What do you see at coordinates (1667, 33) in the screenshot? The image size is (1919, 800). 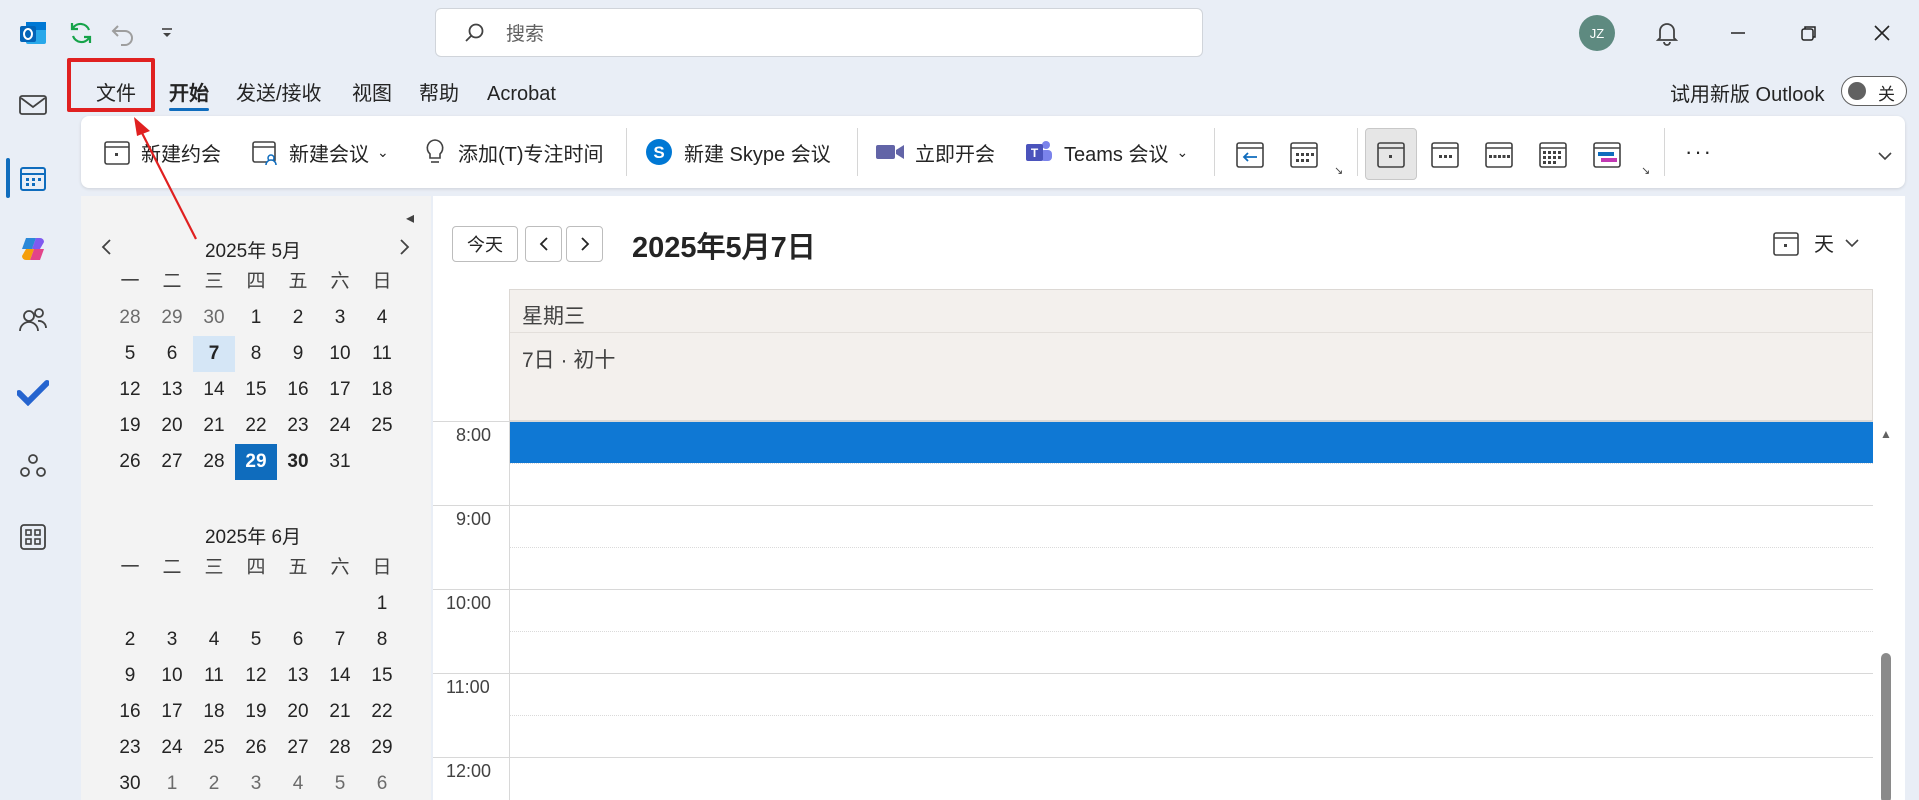 I see `bell-icon` at bounding box center [1667, 33].